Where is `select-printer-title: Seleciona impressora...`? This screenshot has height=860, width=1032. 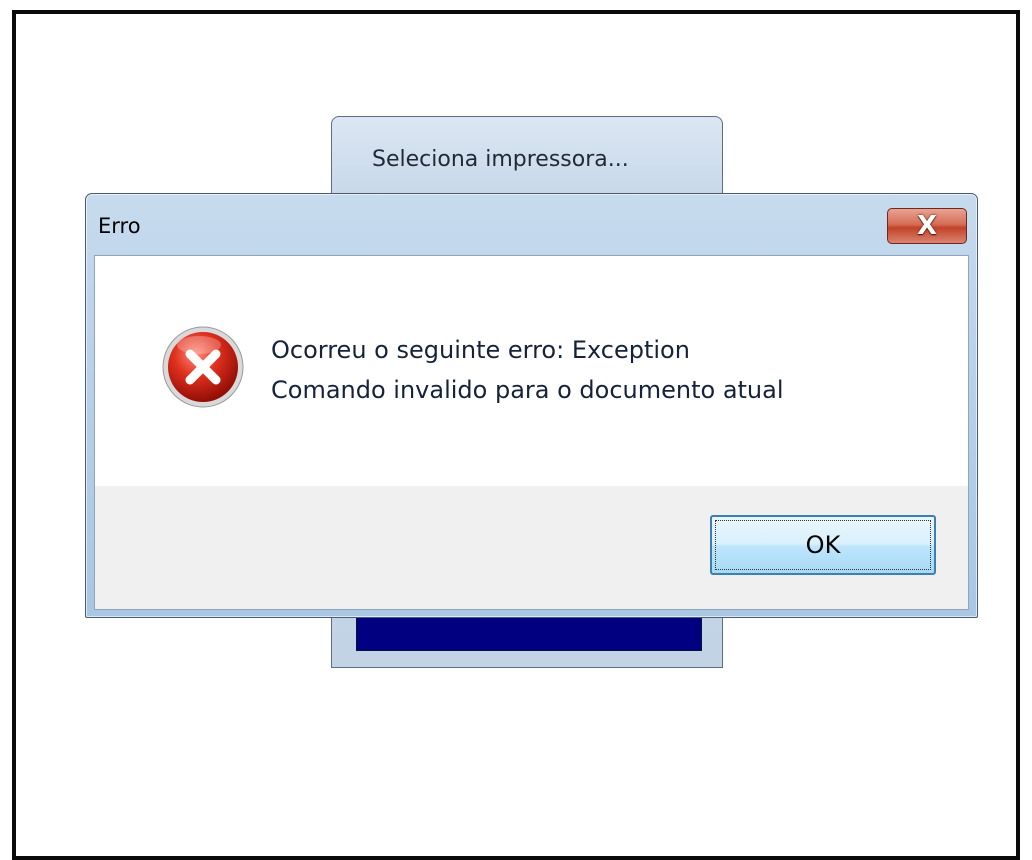 select-printer-title: Seleciona impressora... is located at coordinates (500, 159).